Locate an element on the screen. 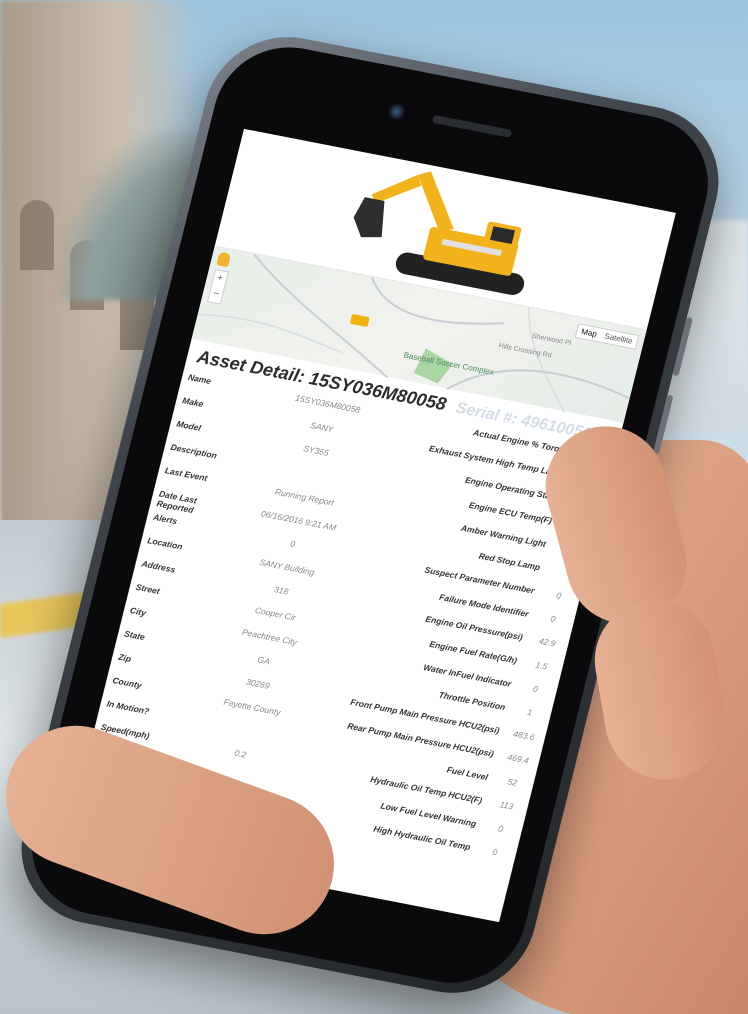 Image resolution: width=748 pixels, height=1014 pixels. map-type-map: Map is located at coordinates (589, 332).